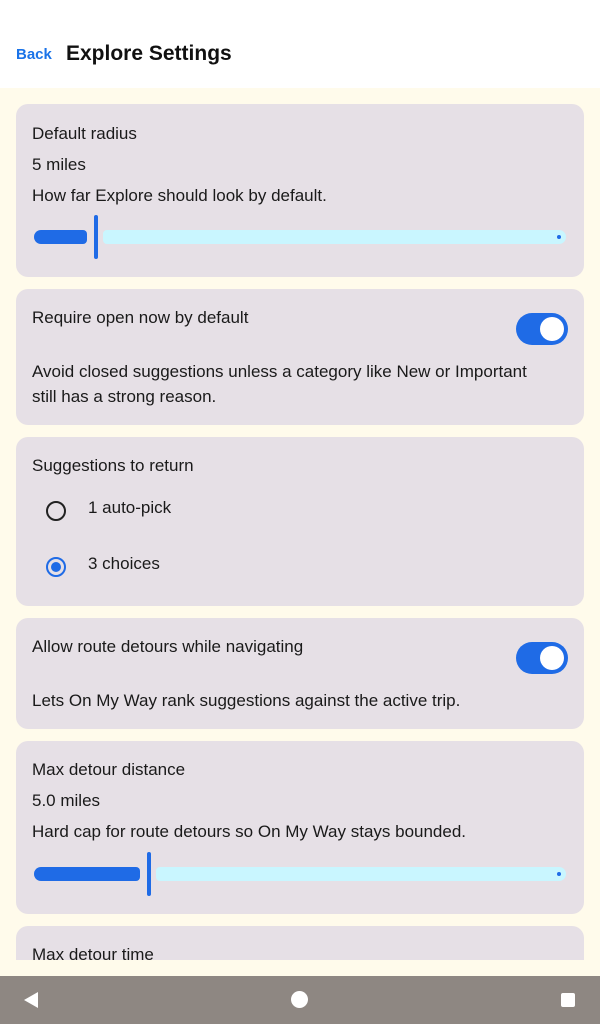 Image resolution: width=600 pixels, height=1024 pixels. Describe the element at coordinates (130, 507) in the screenshot. I see `suggestion-option-label: 1 auto-pick` at that location.